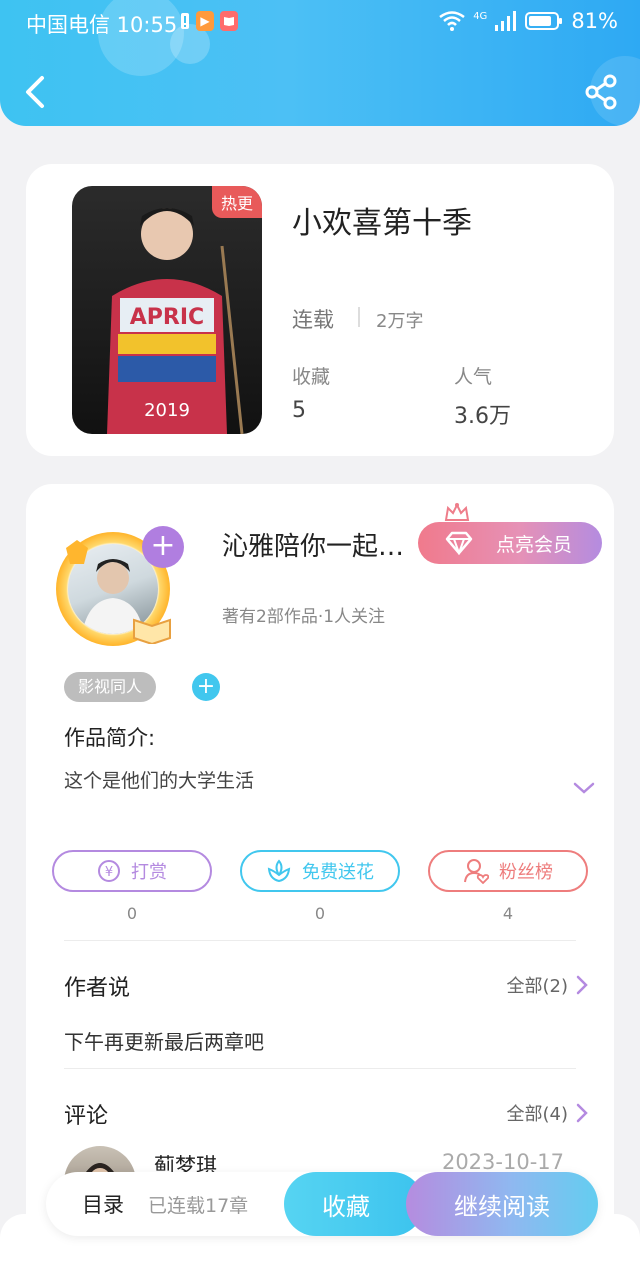 The width and height of the screenshot is (640, 1280). I want to click on flower-count: 0, so click(320, 913).